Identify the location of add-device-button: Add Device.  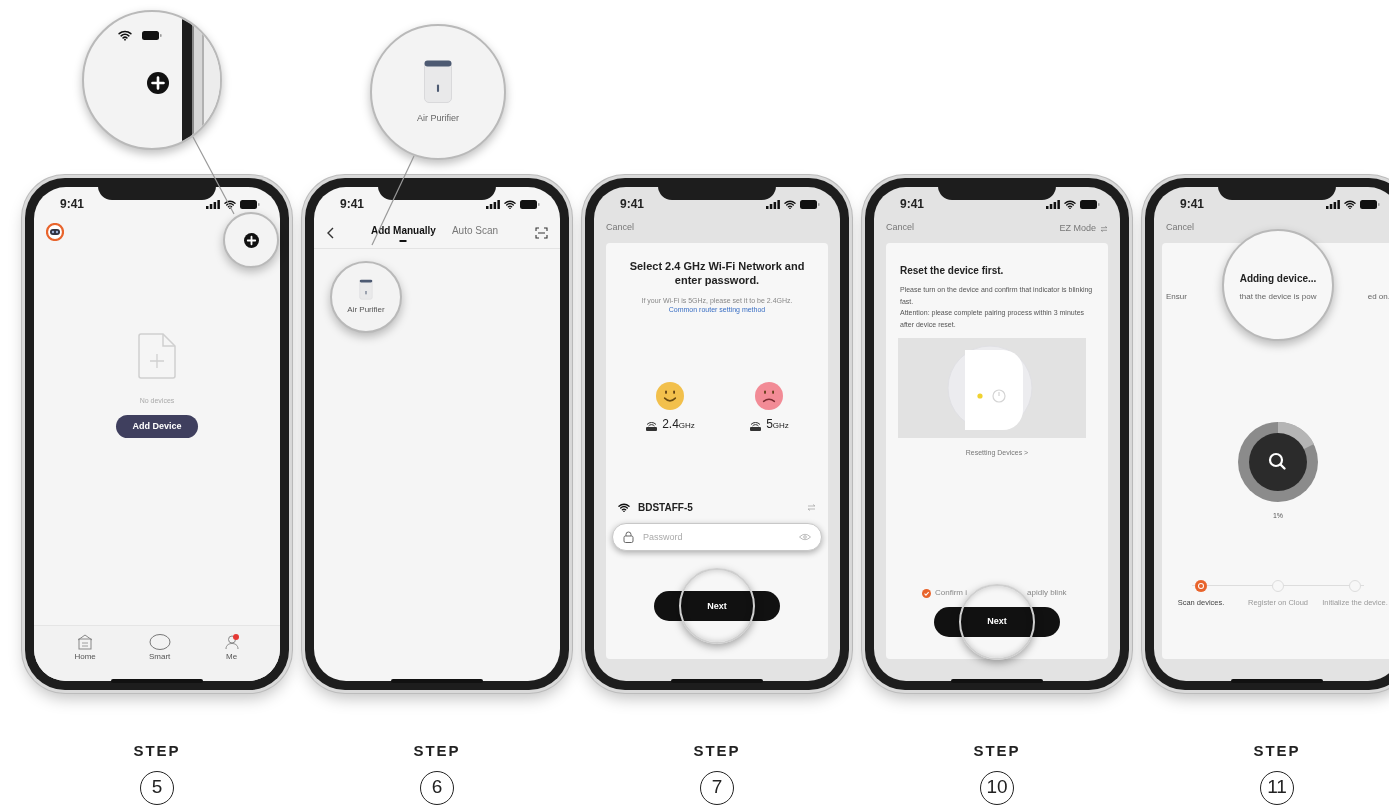
(157, 426).